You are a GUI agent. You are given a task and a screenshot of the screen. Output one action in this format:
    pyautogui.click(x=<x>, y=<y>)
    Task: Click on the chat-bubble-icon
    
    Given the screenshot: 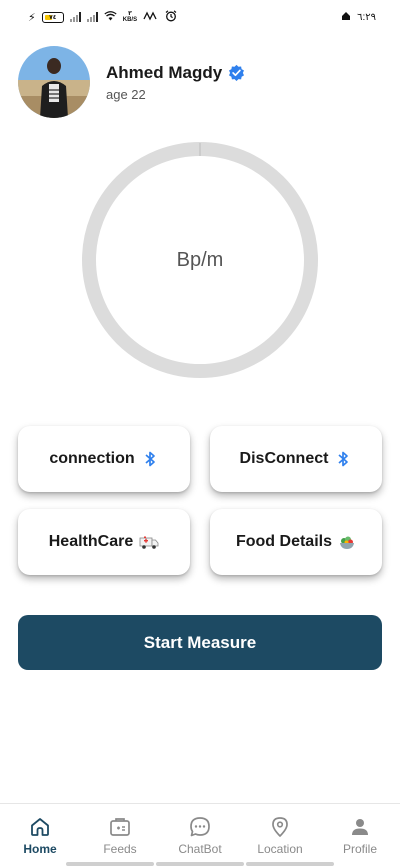 What is the action you would take?
    pyautogui.click(x=200, y=827)
    